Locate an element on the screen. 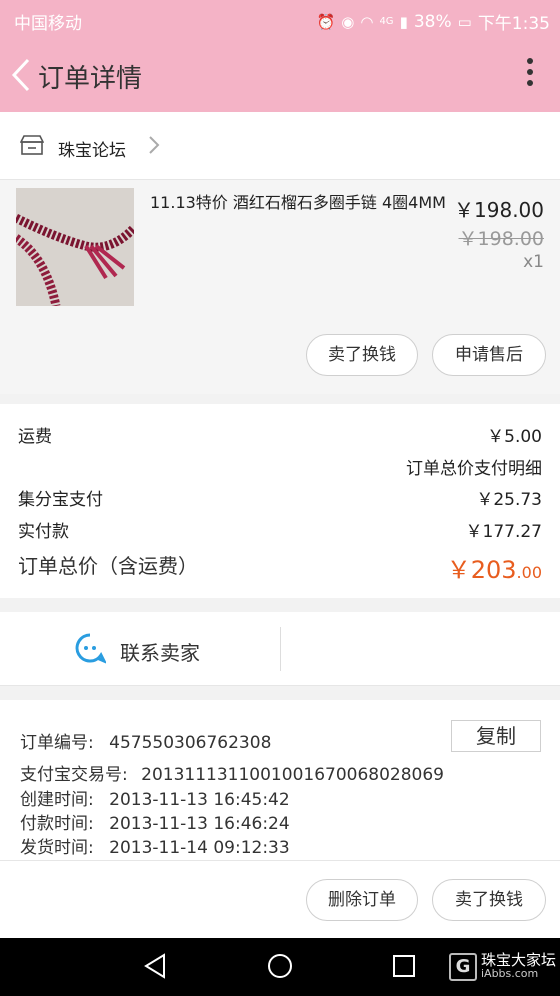 The width and height of the screenshot is (560, 996). shipped-row: 发货时间: 2013-11-14 09:12:33 is located at coordinates (155, 845).